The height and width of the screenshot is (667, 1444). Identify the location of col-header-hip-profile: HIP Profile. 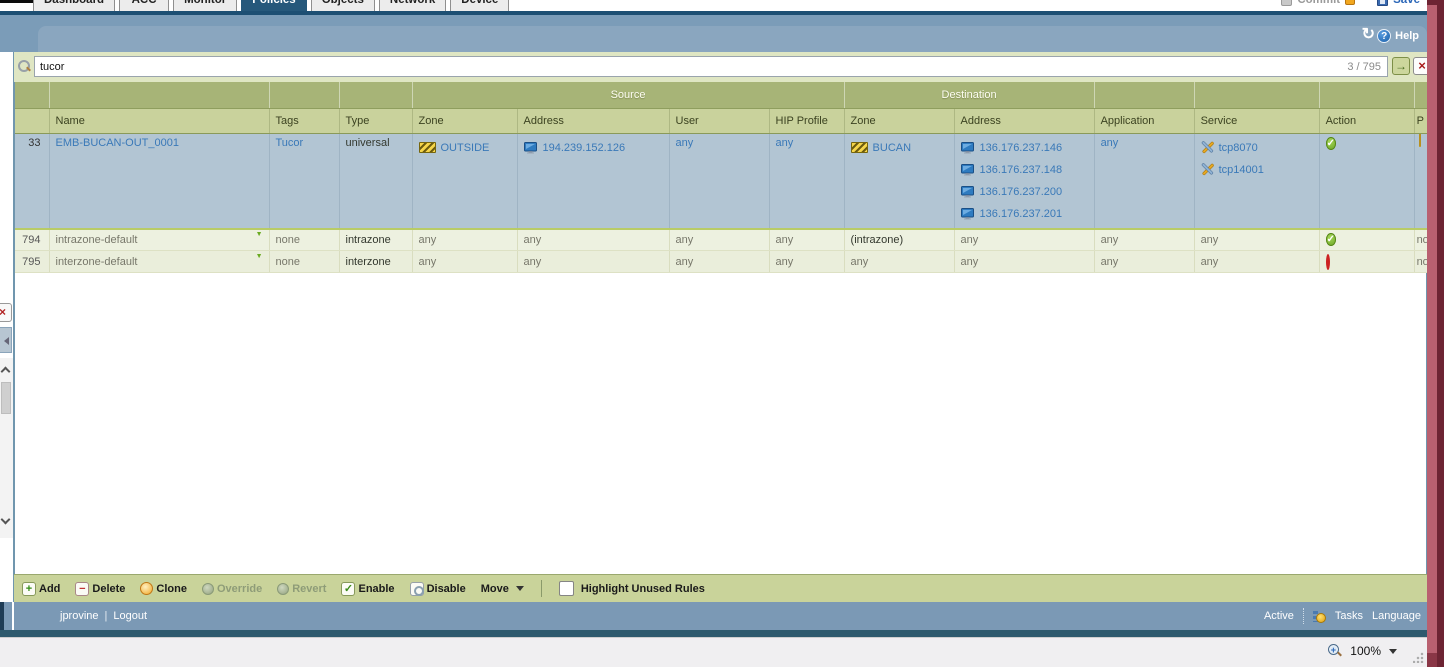
(807, 121).